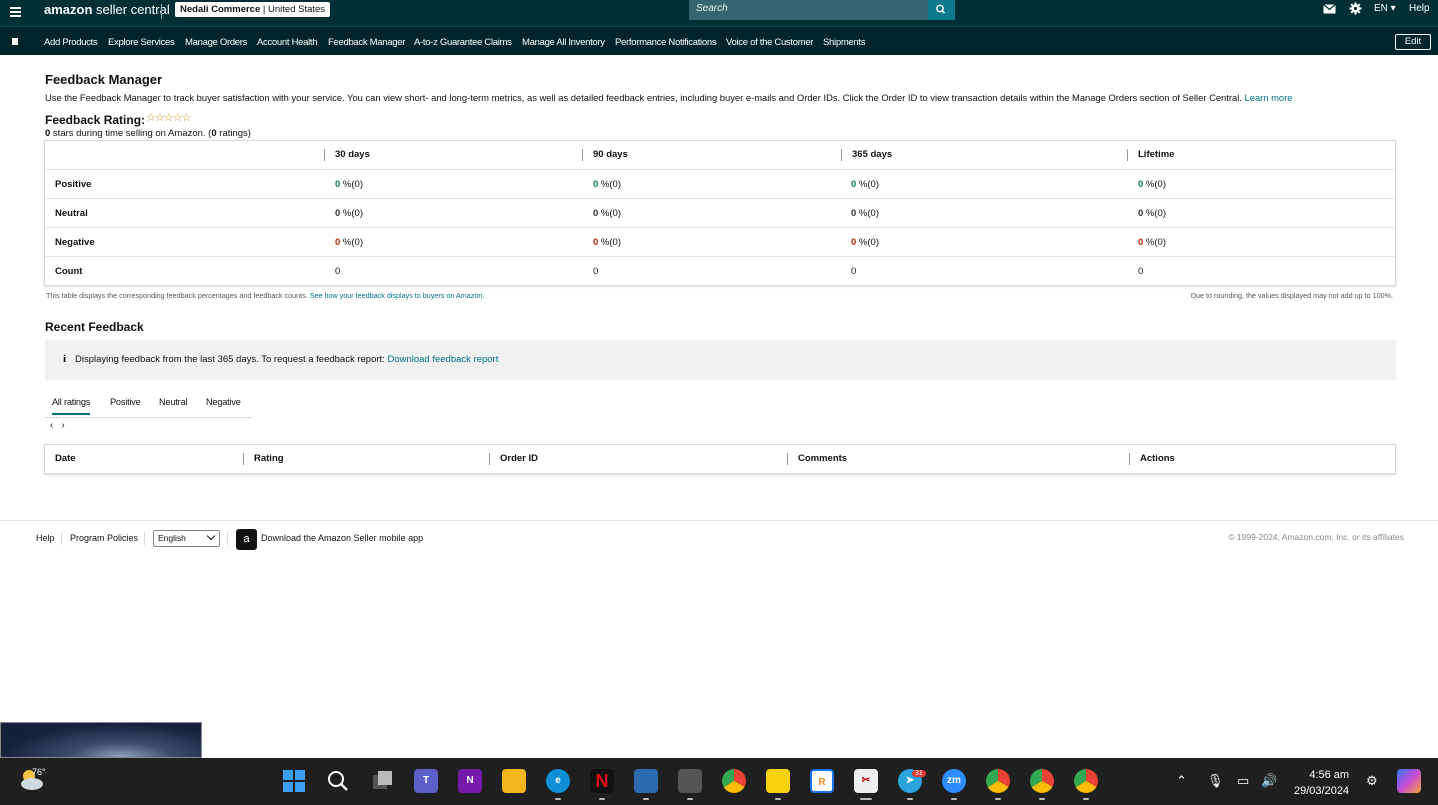 The height and width of the screenshot is (805, 1438). What do you see at coordinates (253, 9) in the screenshot?
I see `account-switcher: Nedali Commerce | United States` at bounding box center [253, 9].